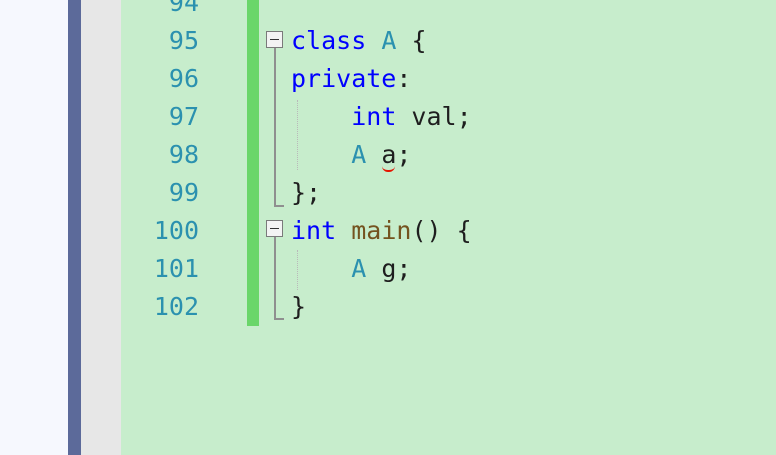 The width and height of the screenshot is (776, 455). What do you see at coordinates (389, 268) in the screenshot?
I see `code-token: g;` at bounding box center [389, 268].